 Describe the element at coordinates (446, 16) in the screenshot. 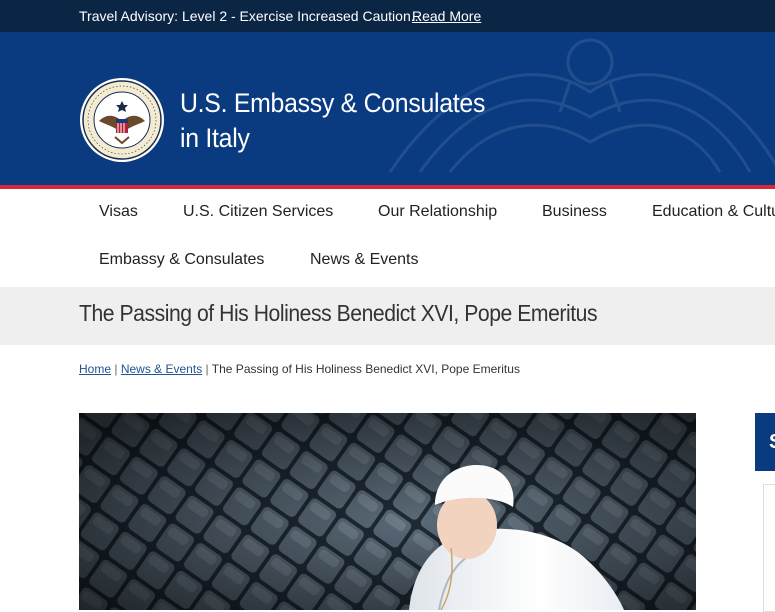

I see `read-more-link: Read More` at that location.